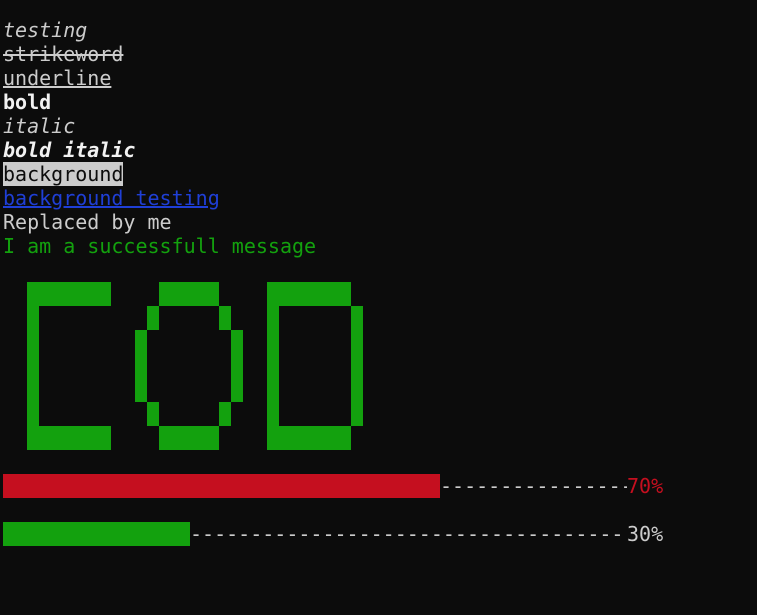  What do you see at coordinates (63, 54) in the screenshot?
I see `strikethrough-text-line: strikeword` at bounding box center [63, 54].